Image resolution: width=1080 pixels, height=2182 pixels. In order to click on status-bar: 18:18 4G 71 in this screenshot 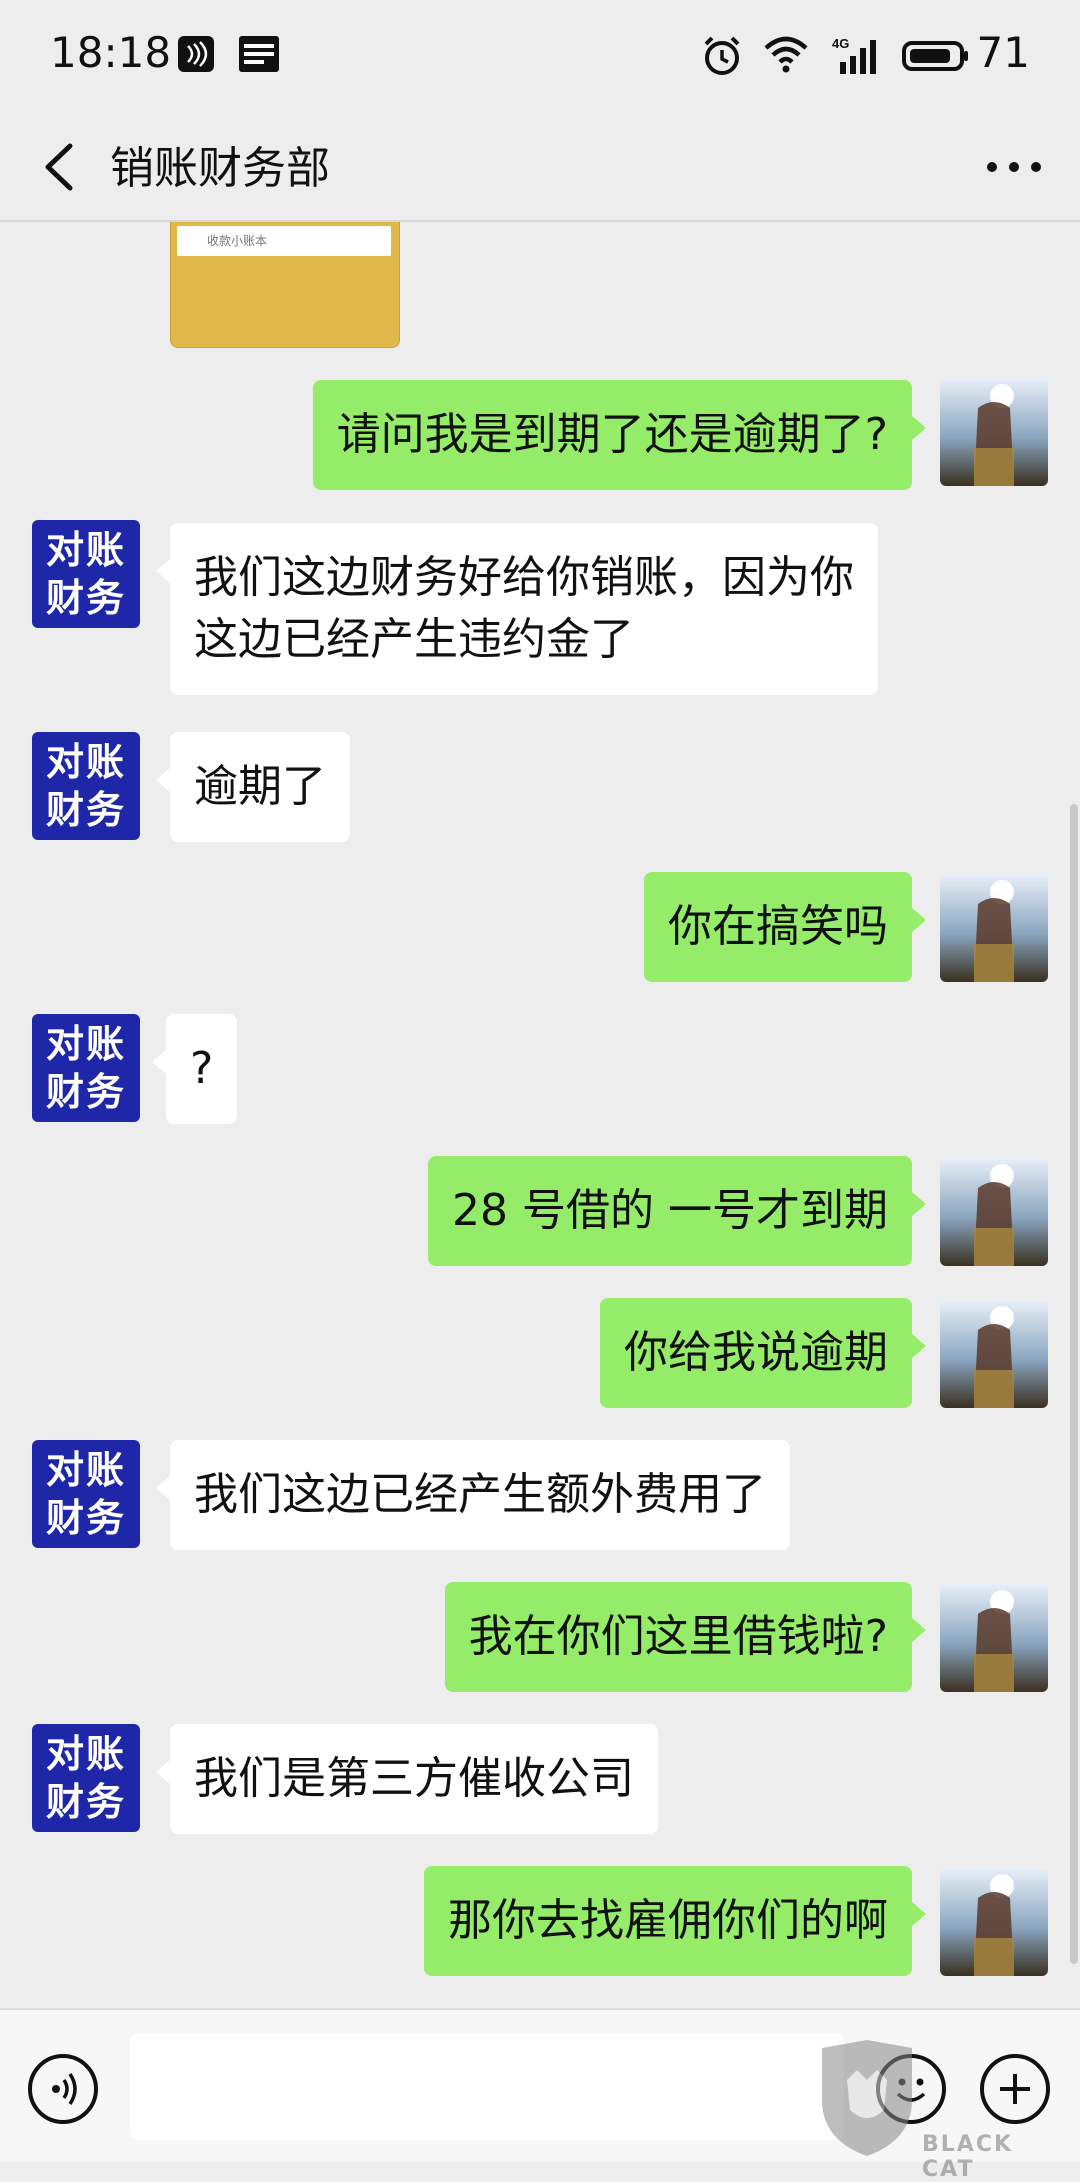, I will do `click(540, 56)`.